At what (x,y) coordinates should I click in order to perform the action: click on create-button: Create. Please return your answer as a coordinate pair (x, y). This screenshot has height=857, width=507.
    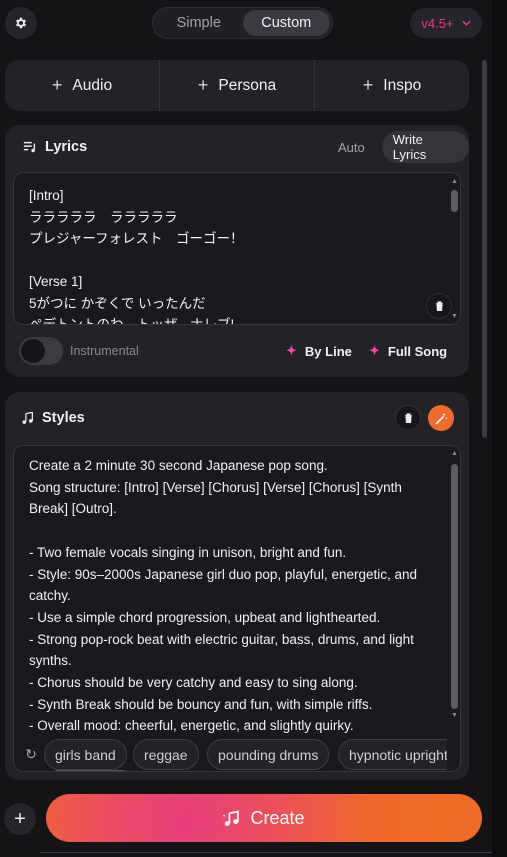
    Looking at the image, I should click on (264, 818).